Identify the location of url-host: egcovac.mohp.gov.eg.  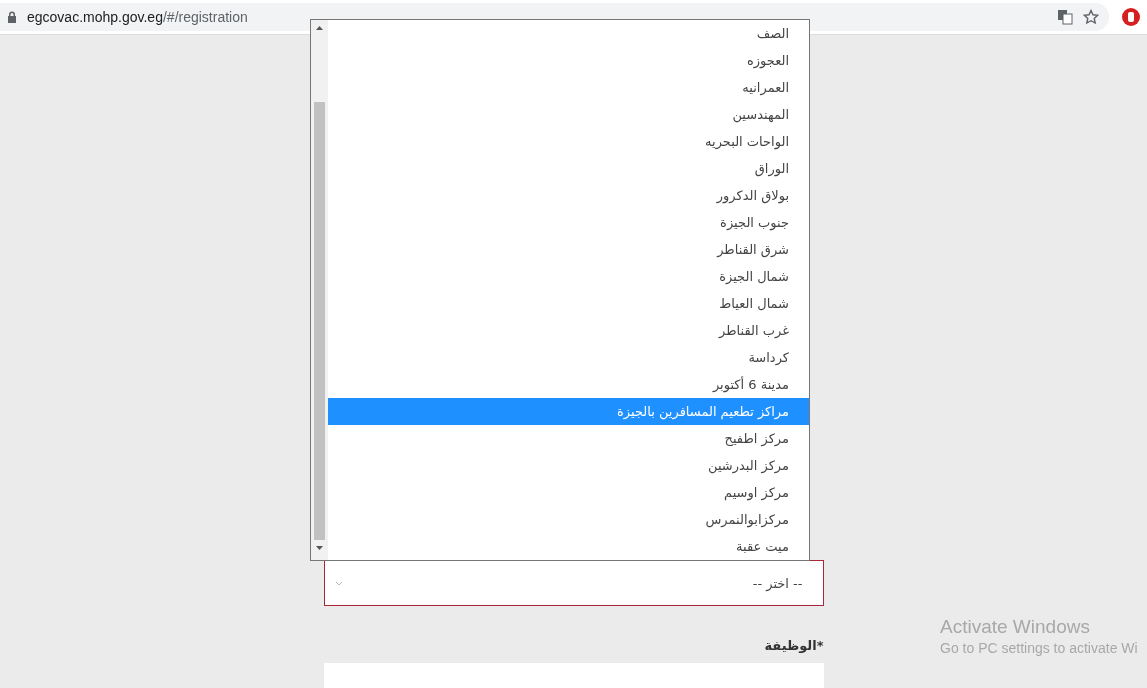
(95, 17).